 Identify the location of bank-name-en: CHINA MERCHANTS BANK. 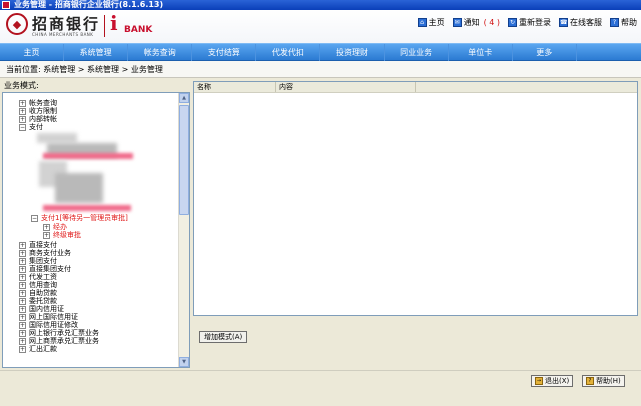
(63, 34).